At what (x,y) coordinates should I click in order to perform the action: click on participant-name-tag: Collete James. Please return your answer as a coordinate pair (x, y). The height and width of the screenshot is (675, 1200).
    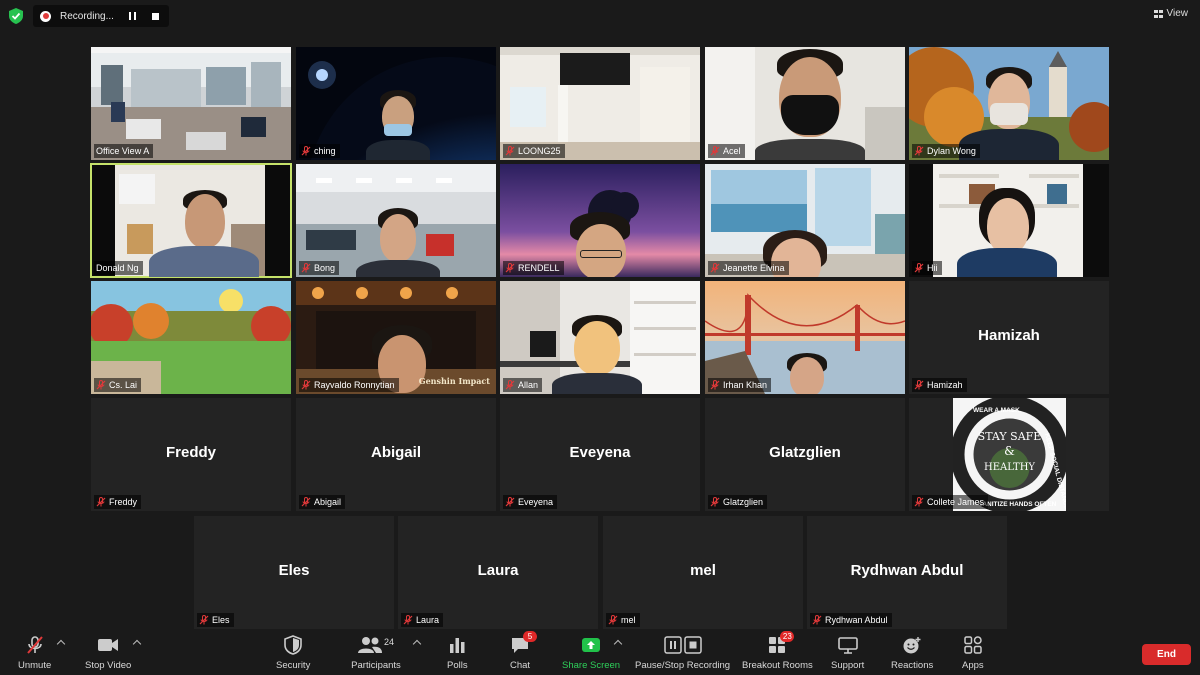
    Looking at the image, I should click on (950, 502).